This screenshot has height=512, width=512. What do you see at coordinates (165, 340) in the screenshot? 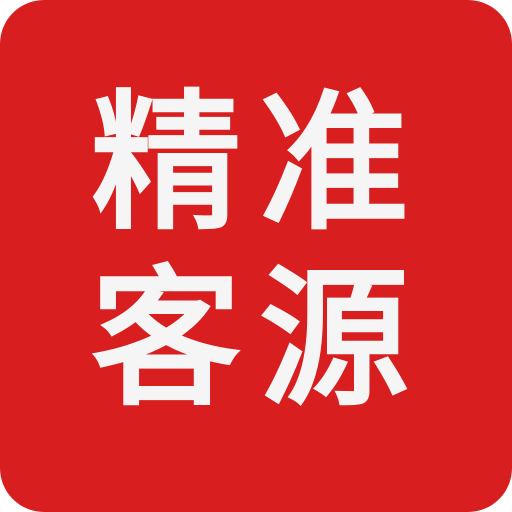
I see `icon-char-ke: 客` at bounding box center [165, 340].